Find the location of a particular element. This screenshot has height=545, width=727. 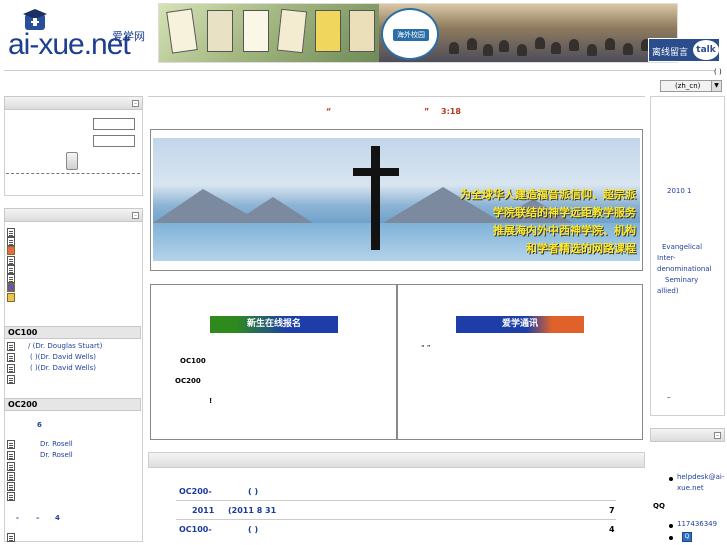

site-header: ai-xue.net 爱学网 海外校园 离线留言 talk is located at coordinates (363, 33).